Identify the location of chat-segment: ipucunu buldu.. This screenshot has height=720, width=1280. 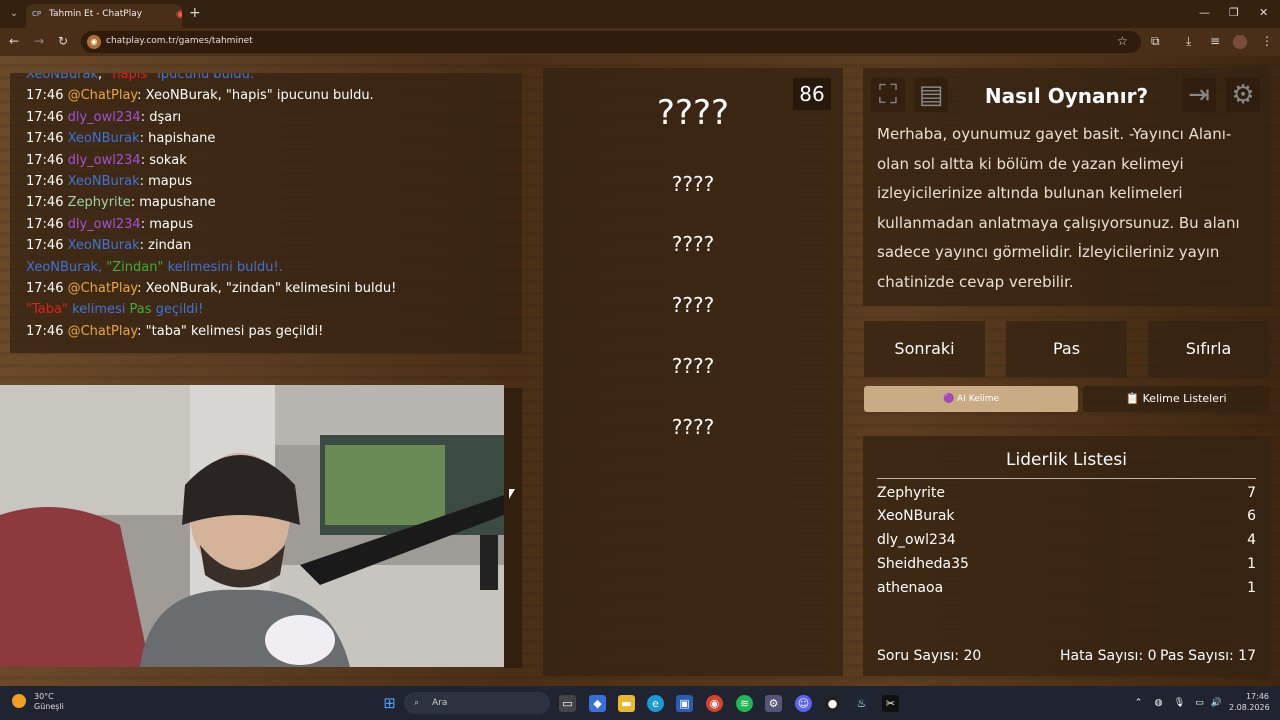
(204, 77).